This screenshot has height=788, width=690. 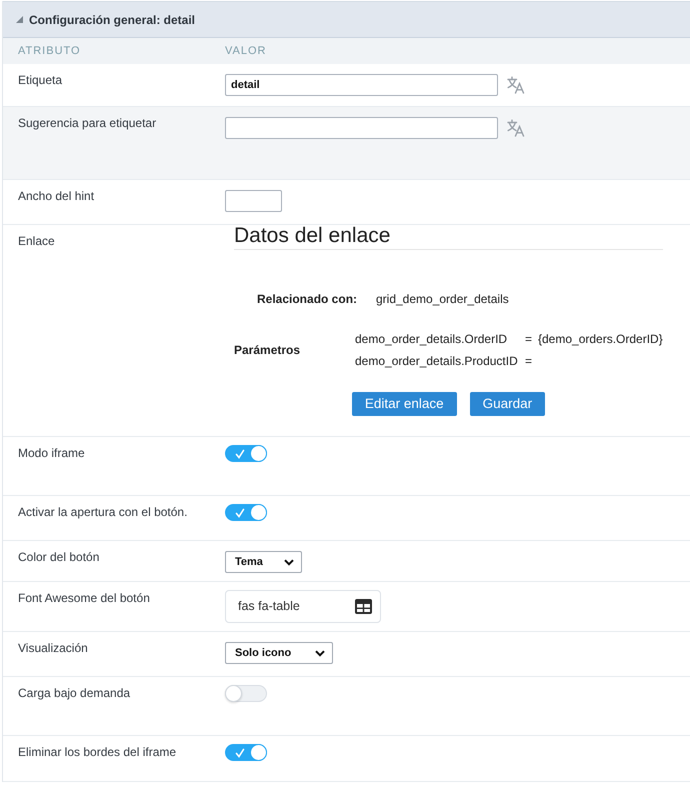 I want to click on attribute-label: Modo iframe, so click(x=51, y=453).